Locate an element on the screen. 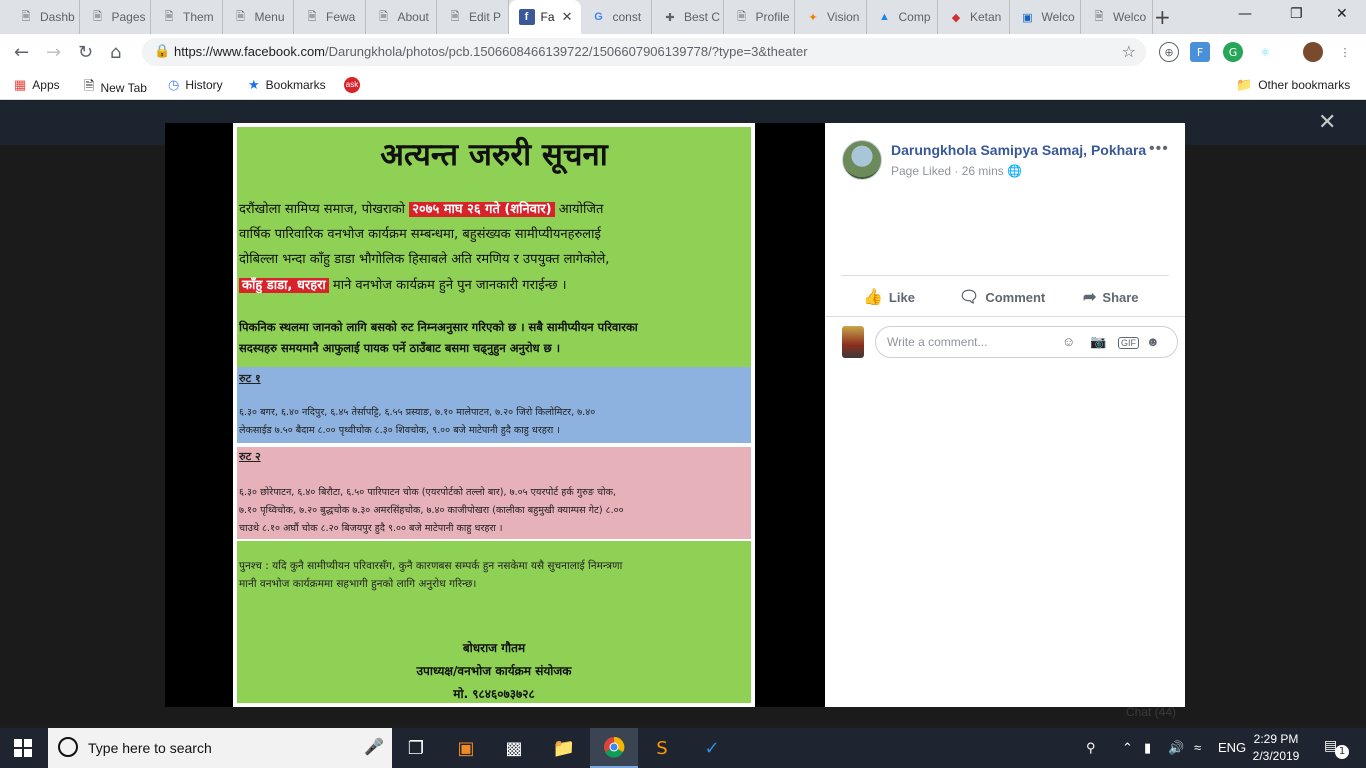 This screenshot has height=768, width=1366. page-liked-text: Page Liked is located at coordinates (921, 171).